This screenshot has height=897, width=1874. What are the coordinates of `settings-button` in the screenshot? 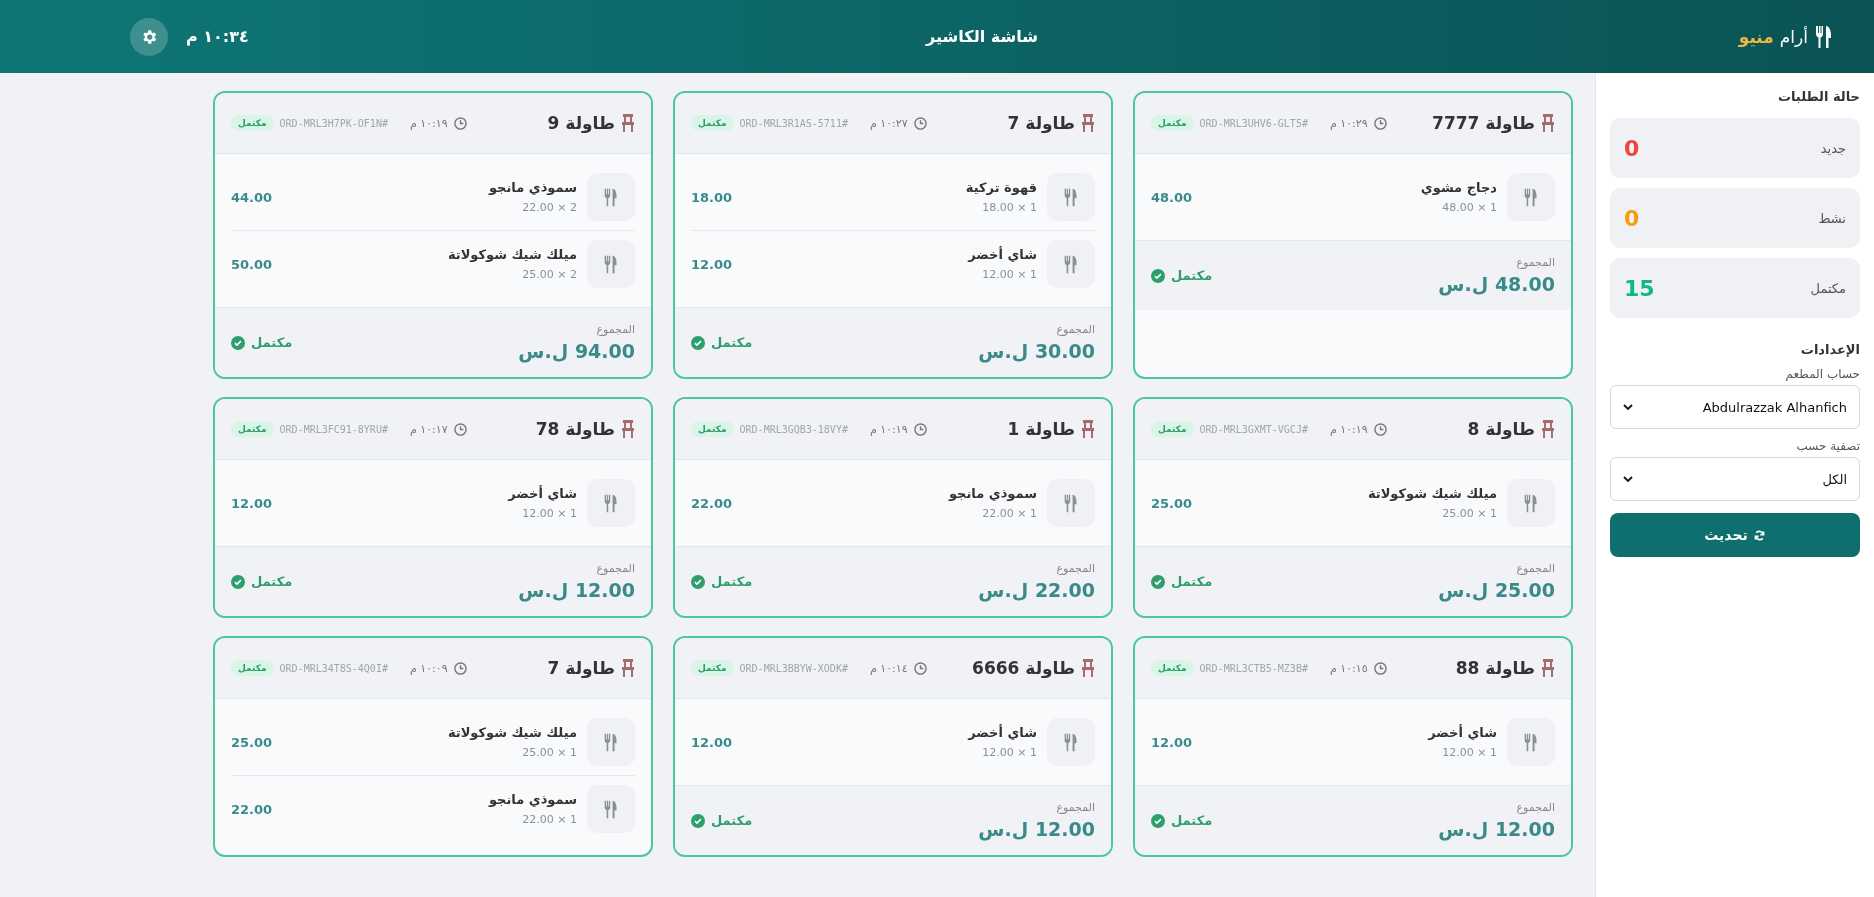 It's located at (149, 36).